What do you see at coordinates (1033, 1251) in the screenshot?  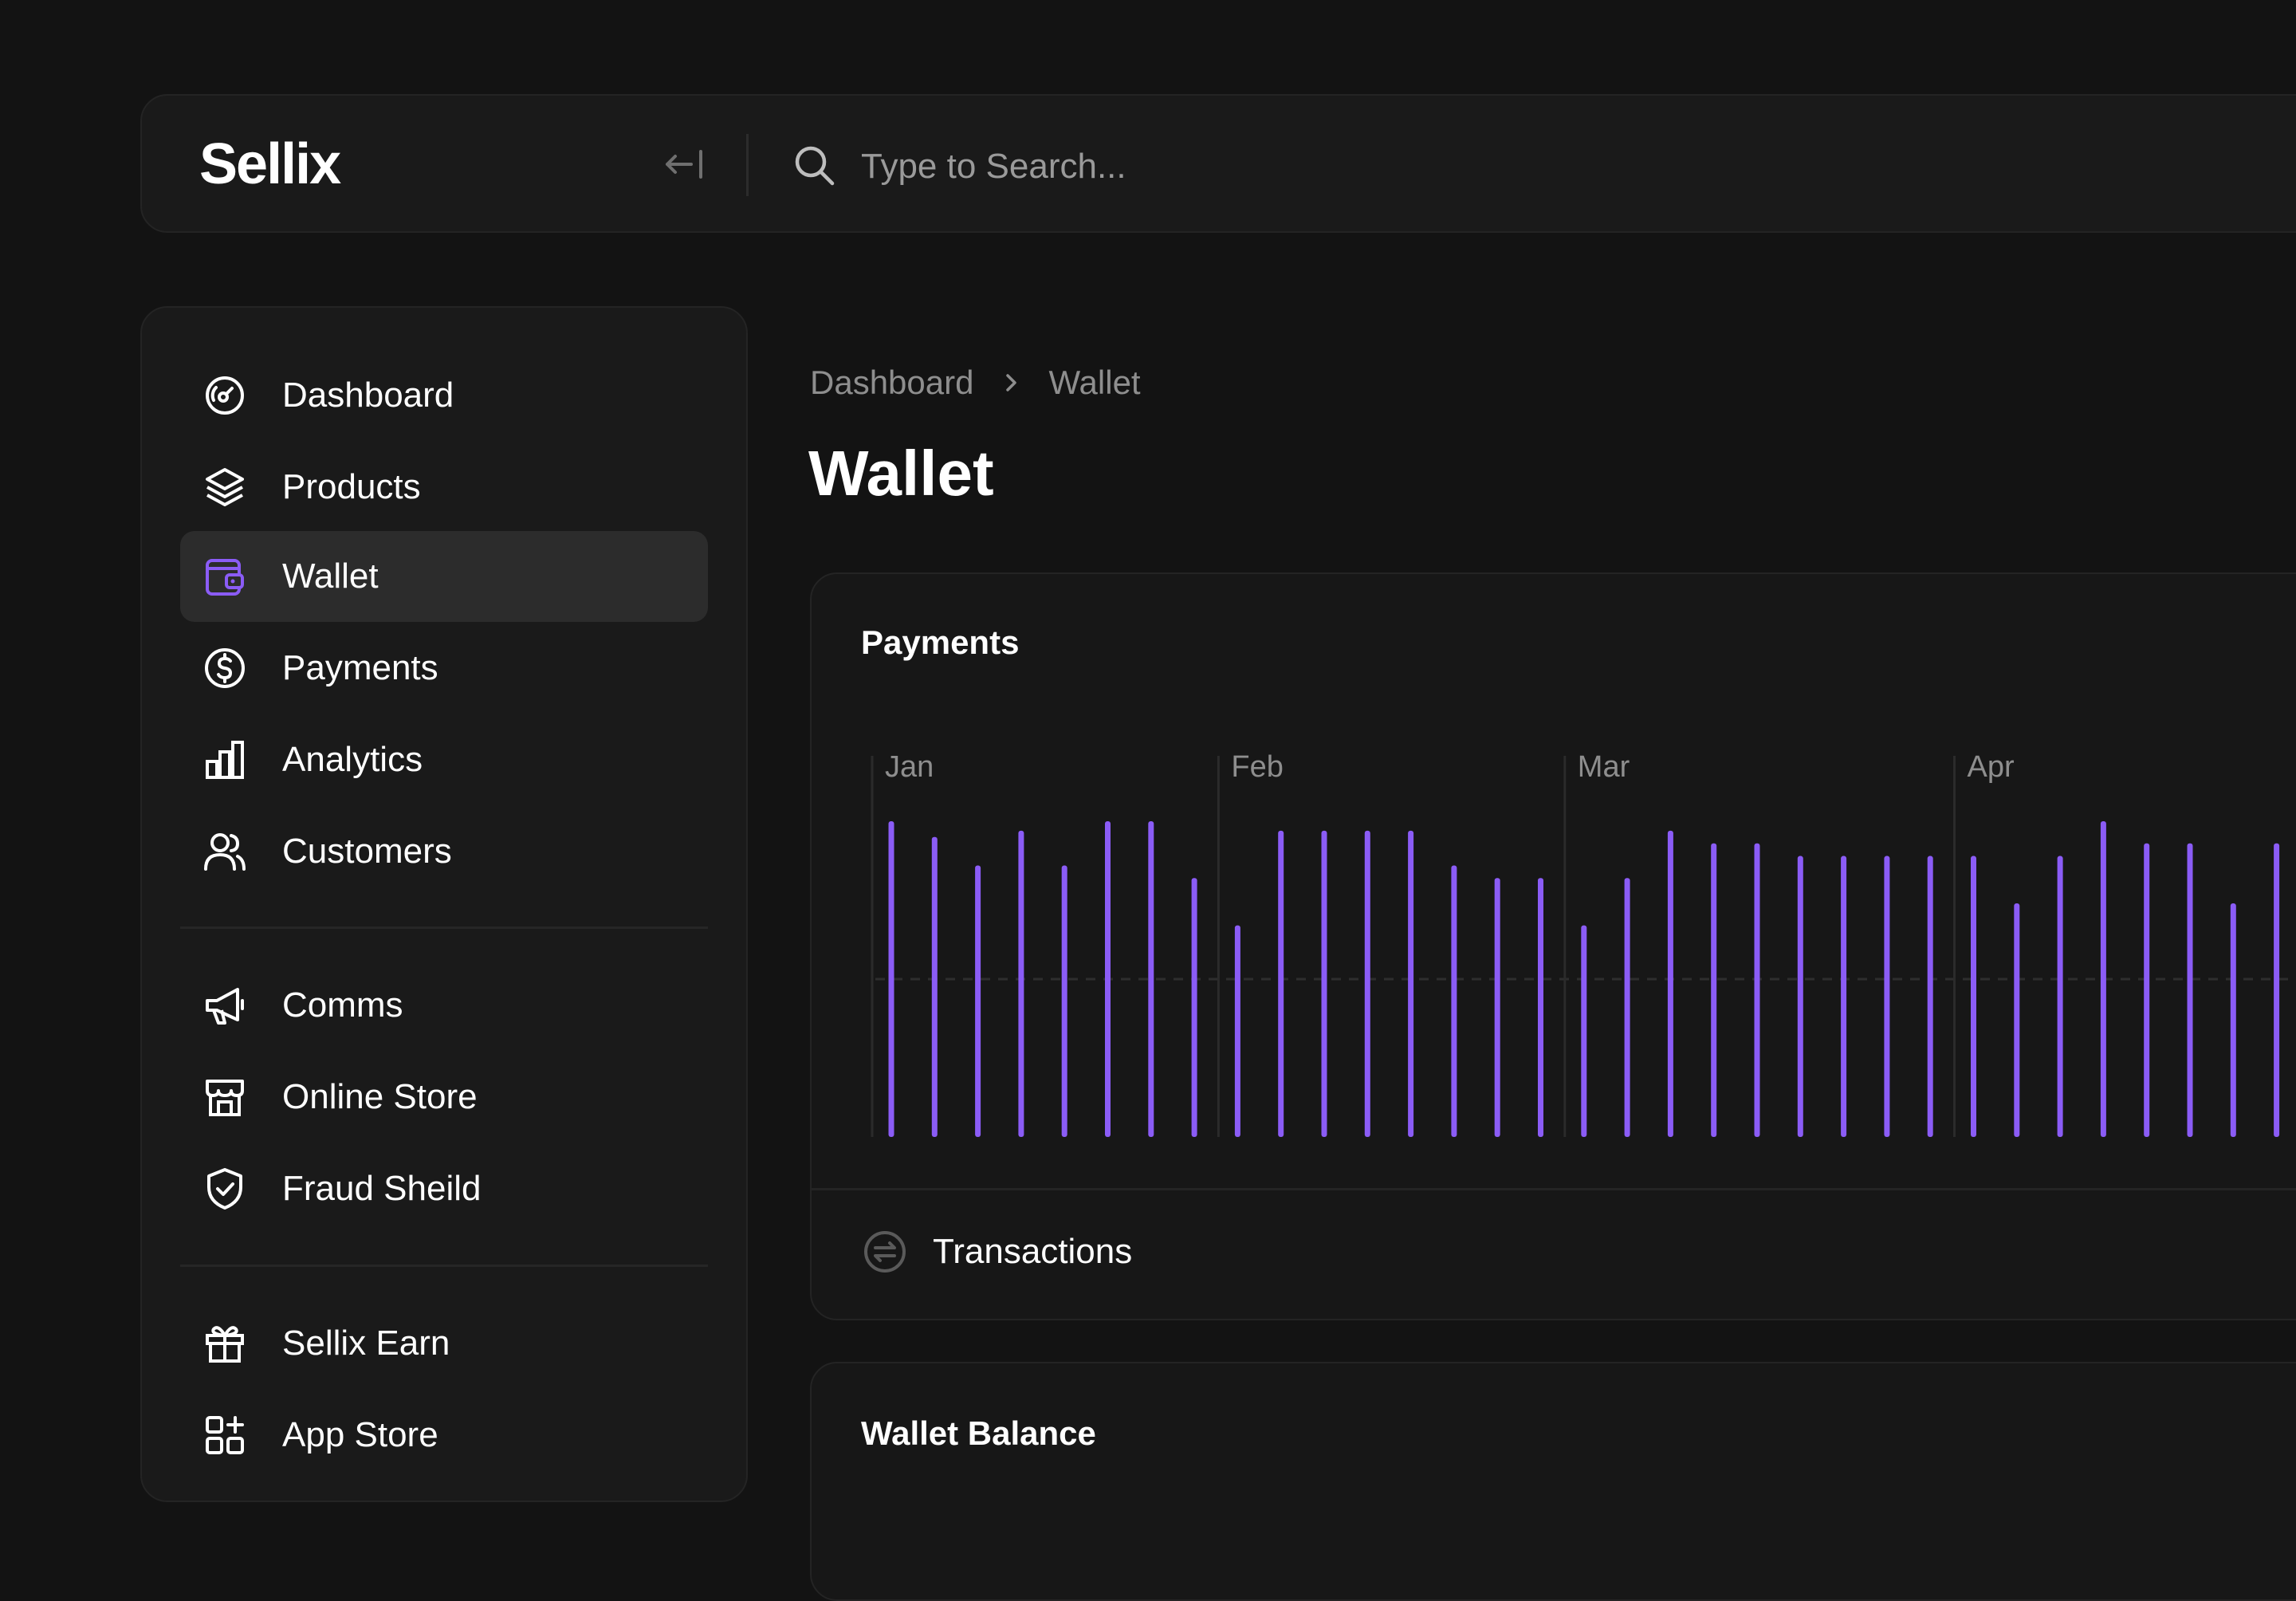 I see `transactions-label: Transactions` at bounding box center [1033, 1251].